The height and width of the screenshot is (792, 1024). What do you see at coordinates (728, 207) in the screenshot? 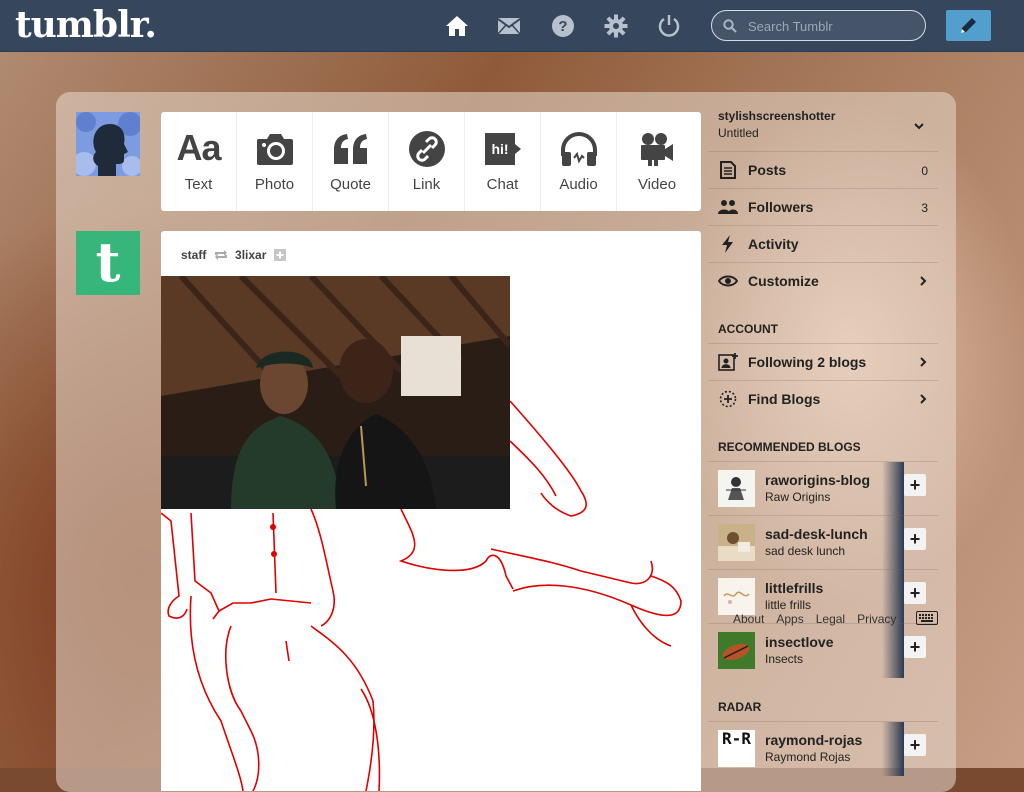
I see `followers-people-icon` at bounding box center [728, 207].